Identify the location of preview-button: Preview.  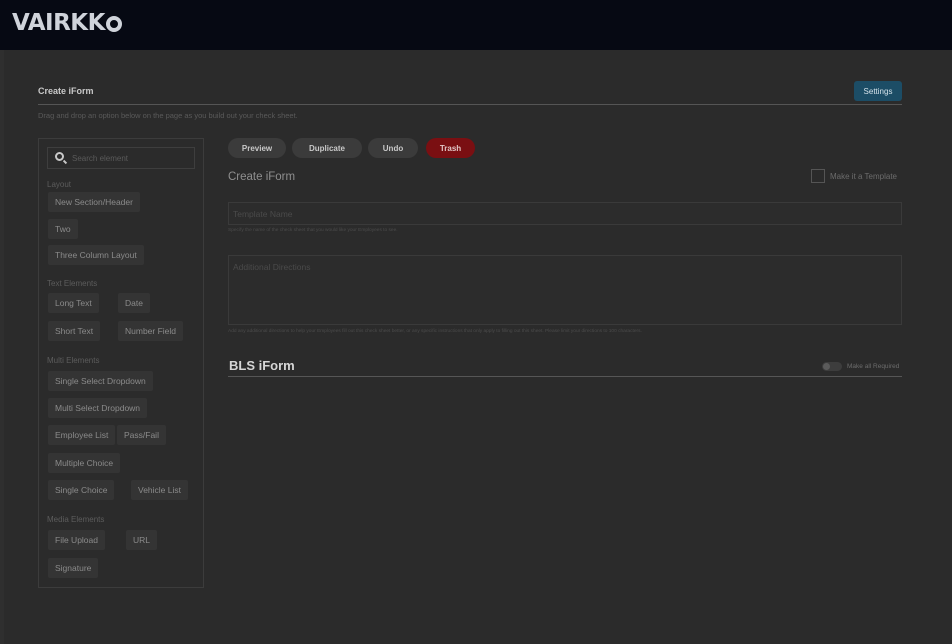
(257, 148).